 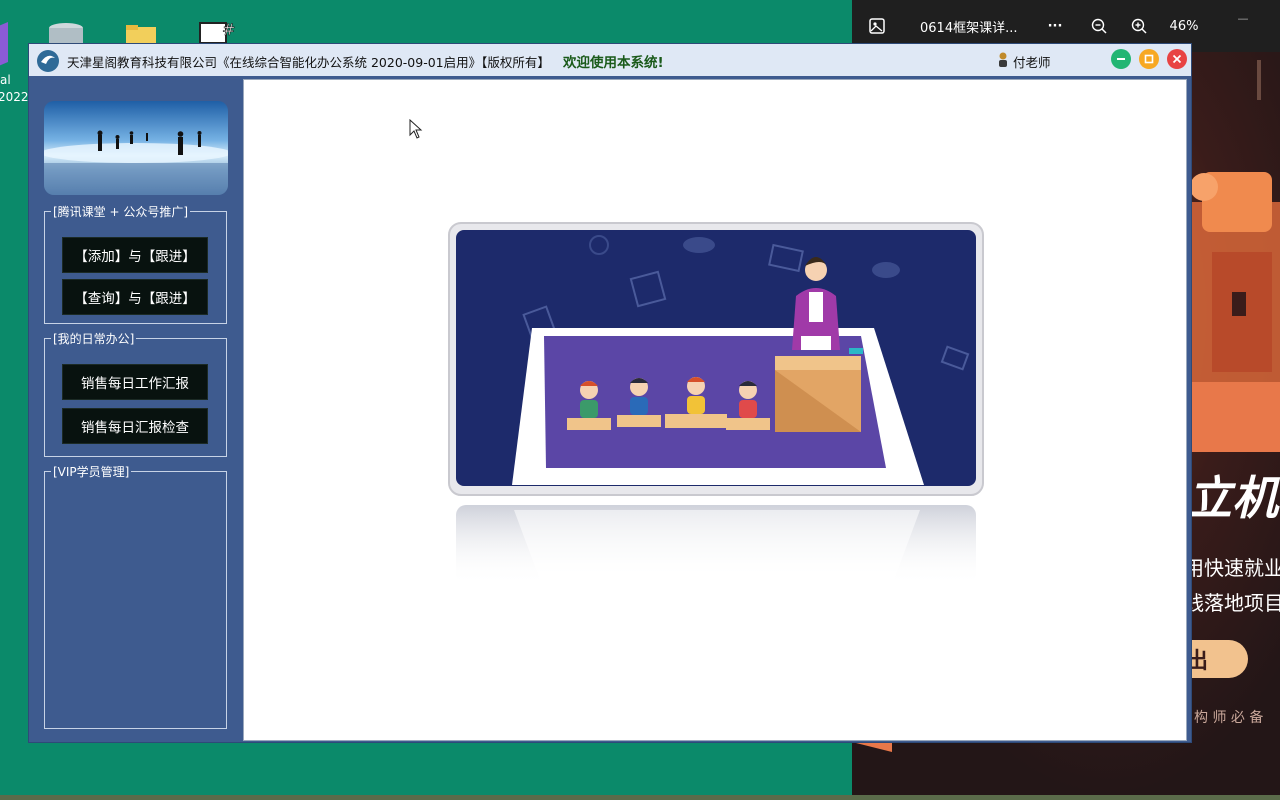 I want to click on promo-line-2: 践落地项目, so click(x=1232, y=603).